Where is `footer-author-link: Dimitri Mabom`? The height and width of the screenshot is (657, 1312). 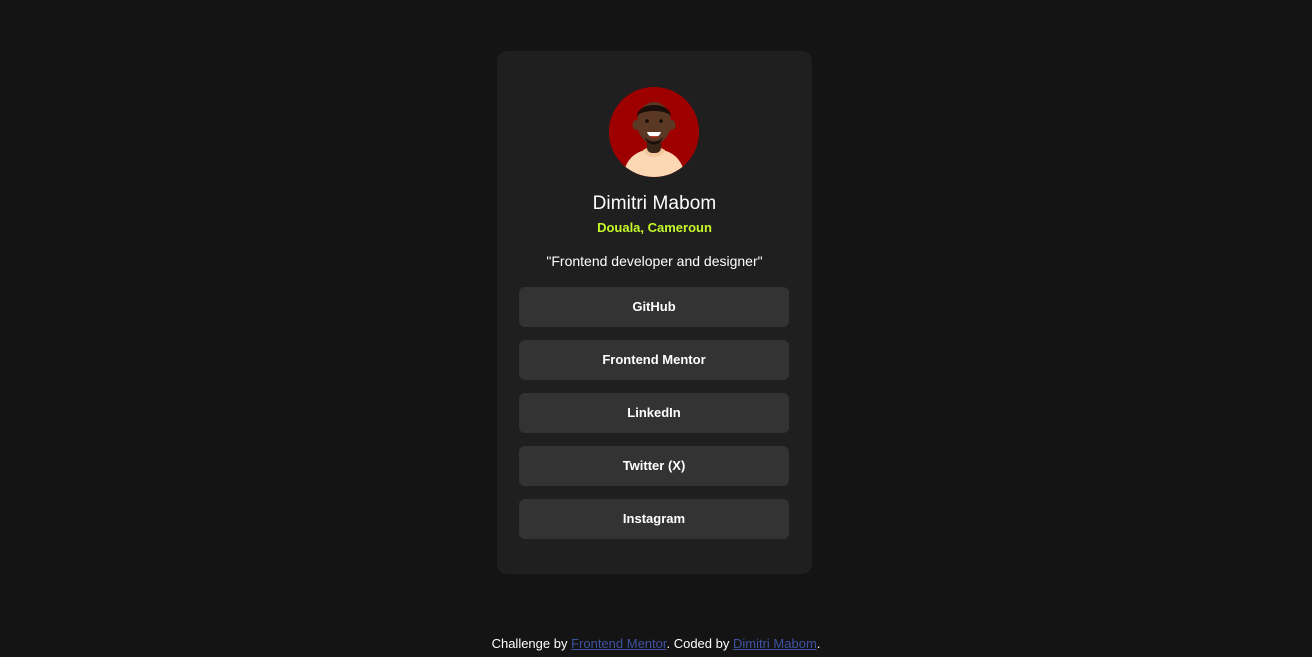
footer-author-link: Dimitri Mabom is located at coordinates (775, 643).